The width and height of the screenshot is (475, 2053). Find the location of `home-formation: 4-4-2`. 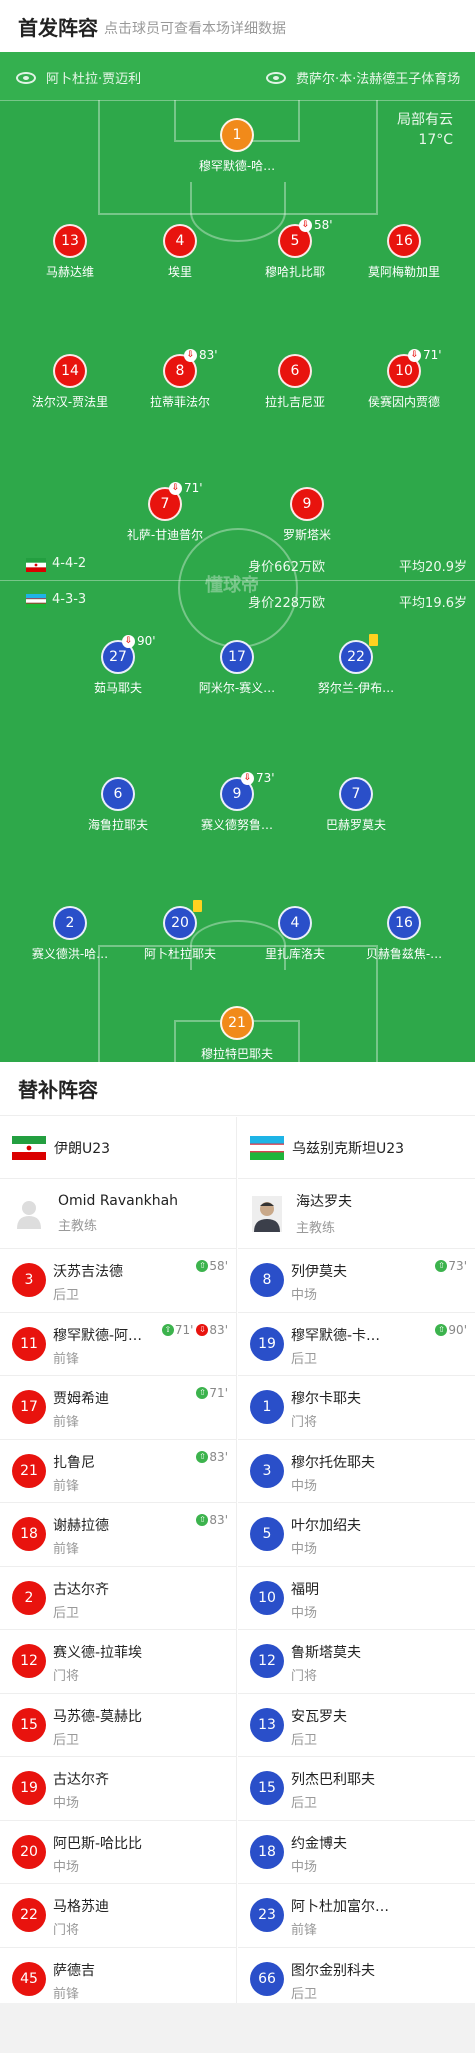

home-formation: 4-4-2 is located at coordinates (69, 563).